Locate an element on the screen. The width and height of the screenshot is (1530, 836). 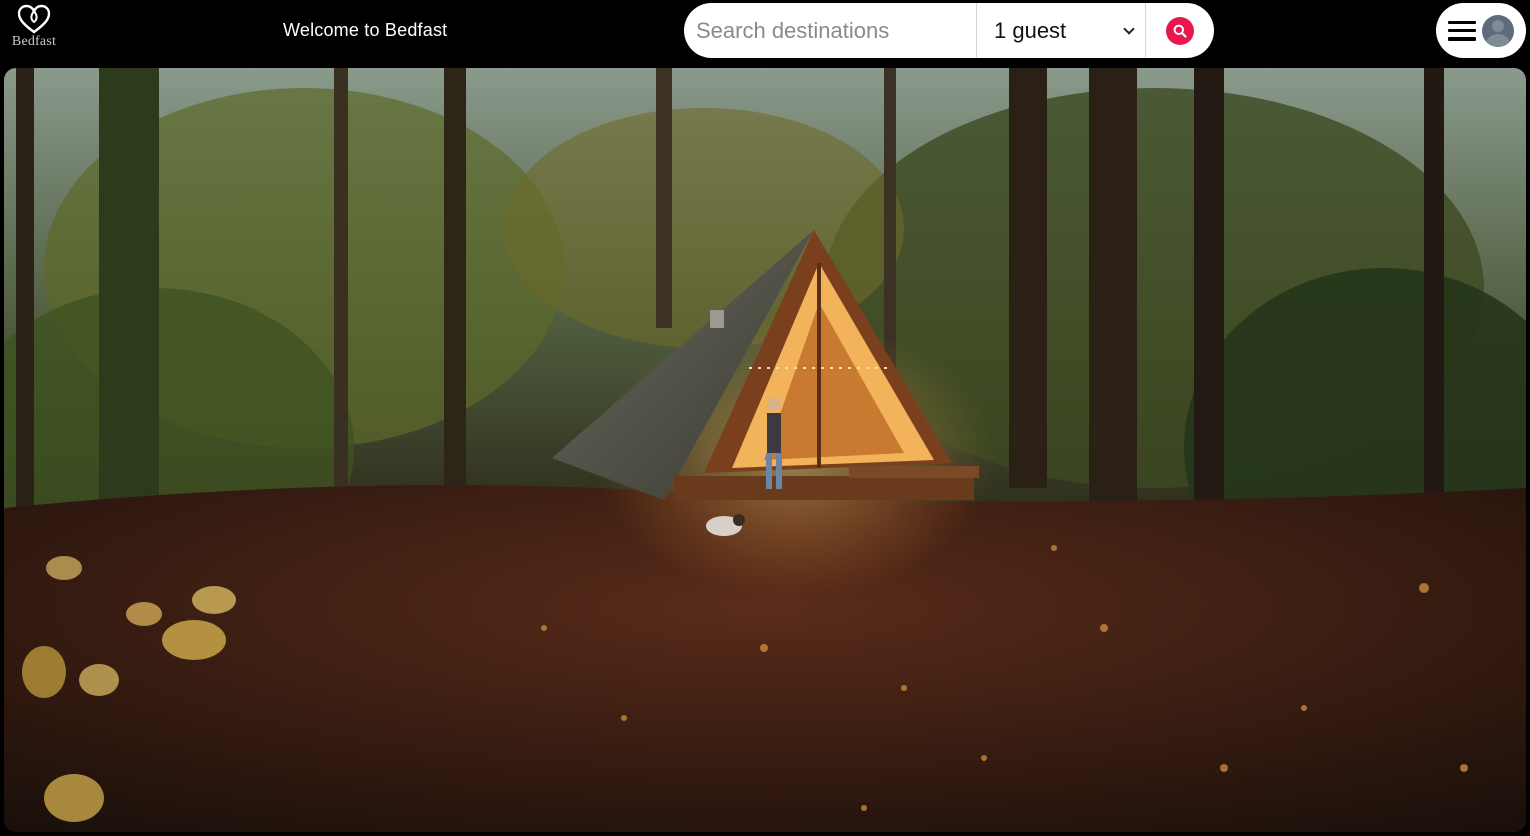
heart-logo-icon is located at coordinates (34, 19).